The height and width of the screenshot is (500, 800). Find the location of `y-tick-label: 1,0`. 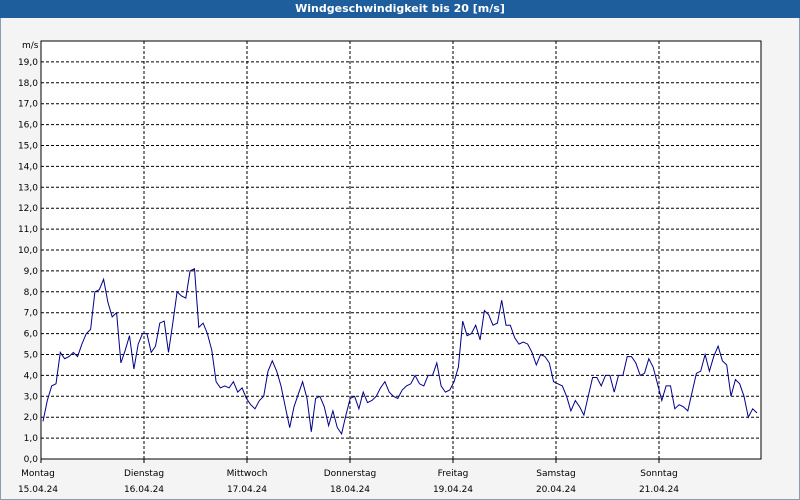

y-tick-label: 1,0 is located at coordinates (31, 439).